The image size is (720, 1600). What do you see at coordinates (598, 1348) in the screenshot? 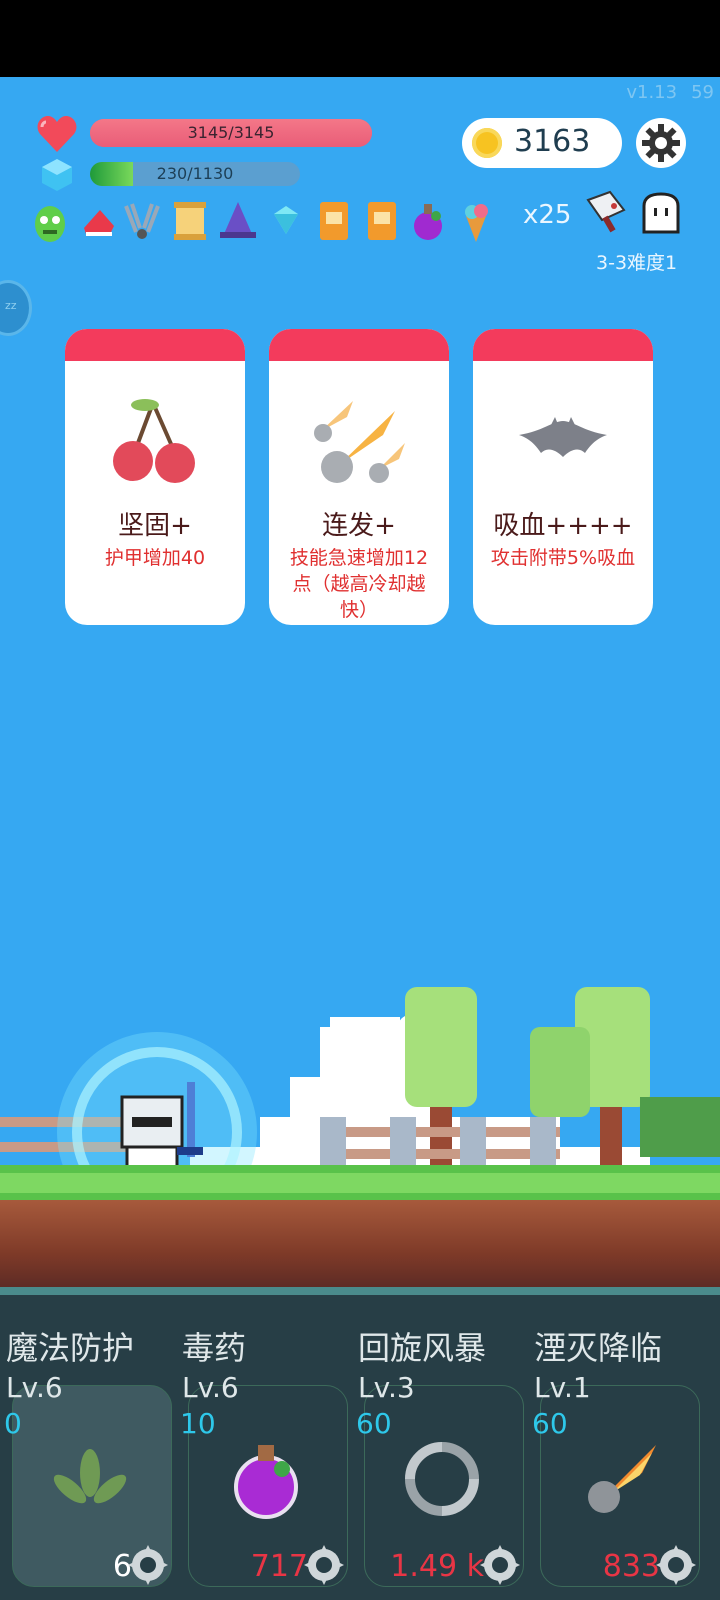
I see `skill-name: 湮灭降临` at bounding box center [598, 1348].